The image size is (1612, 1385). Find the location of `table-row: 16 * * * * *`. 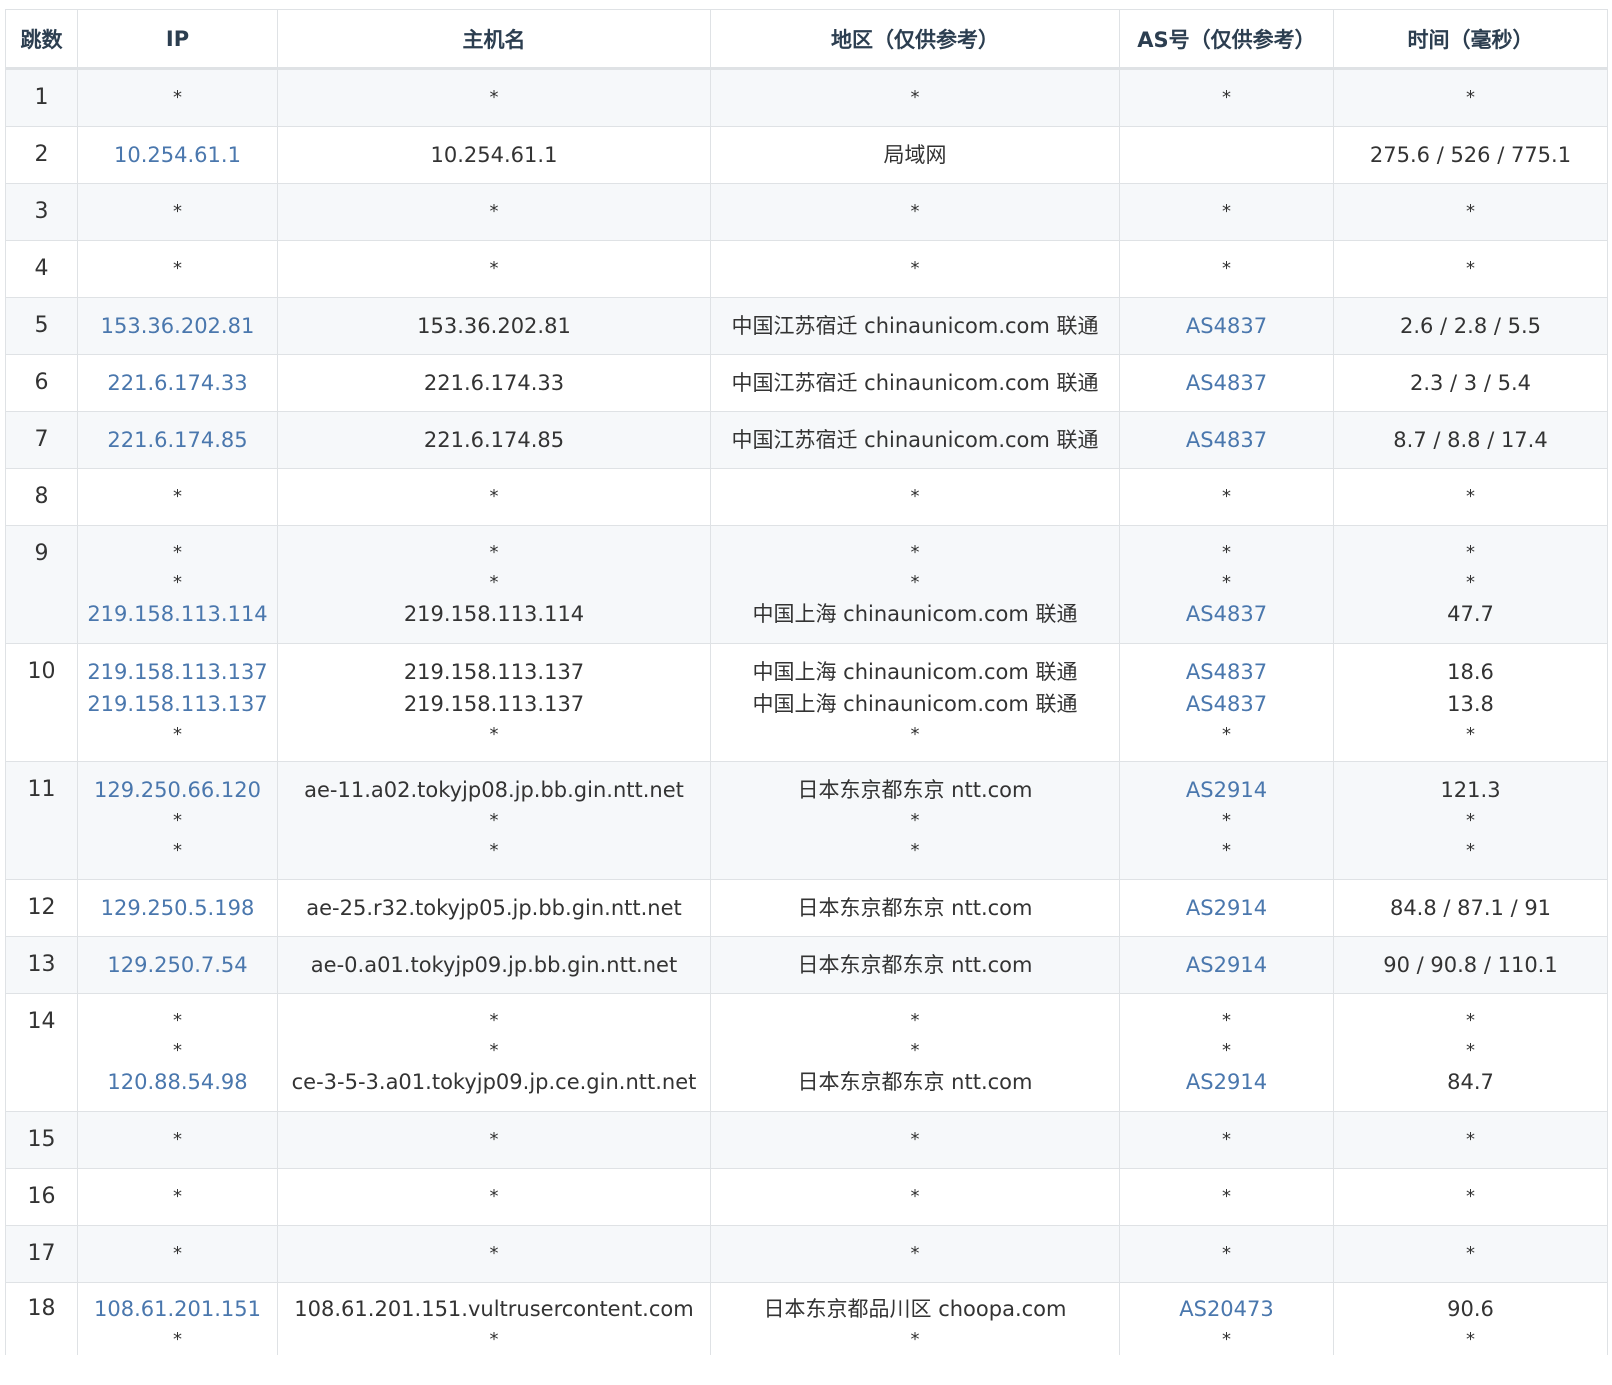

table-row: 16 * * * * * is located at coordinates (806, 1197).